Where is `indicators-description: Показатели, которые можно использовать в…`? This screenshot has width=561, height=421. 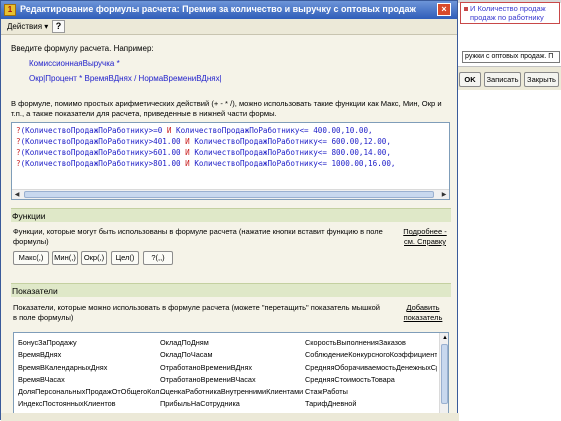 indicators-description: Показатели, которые можно использовать в… is located at coordinates (196, 312).